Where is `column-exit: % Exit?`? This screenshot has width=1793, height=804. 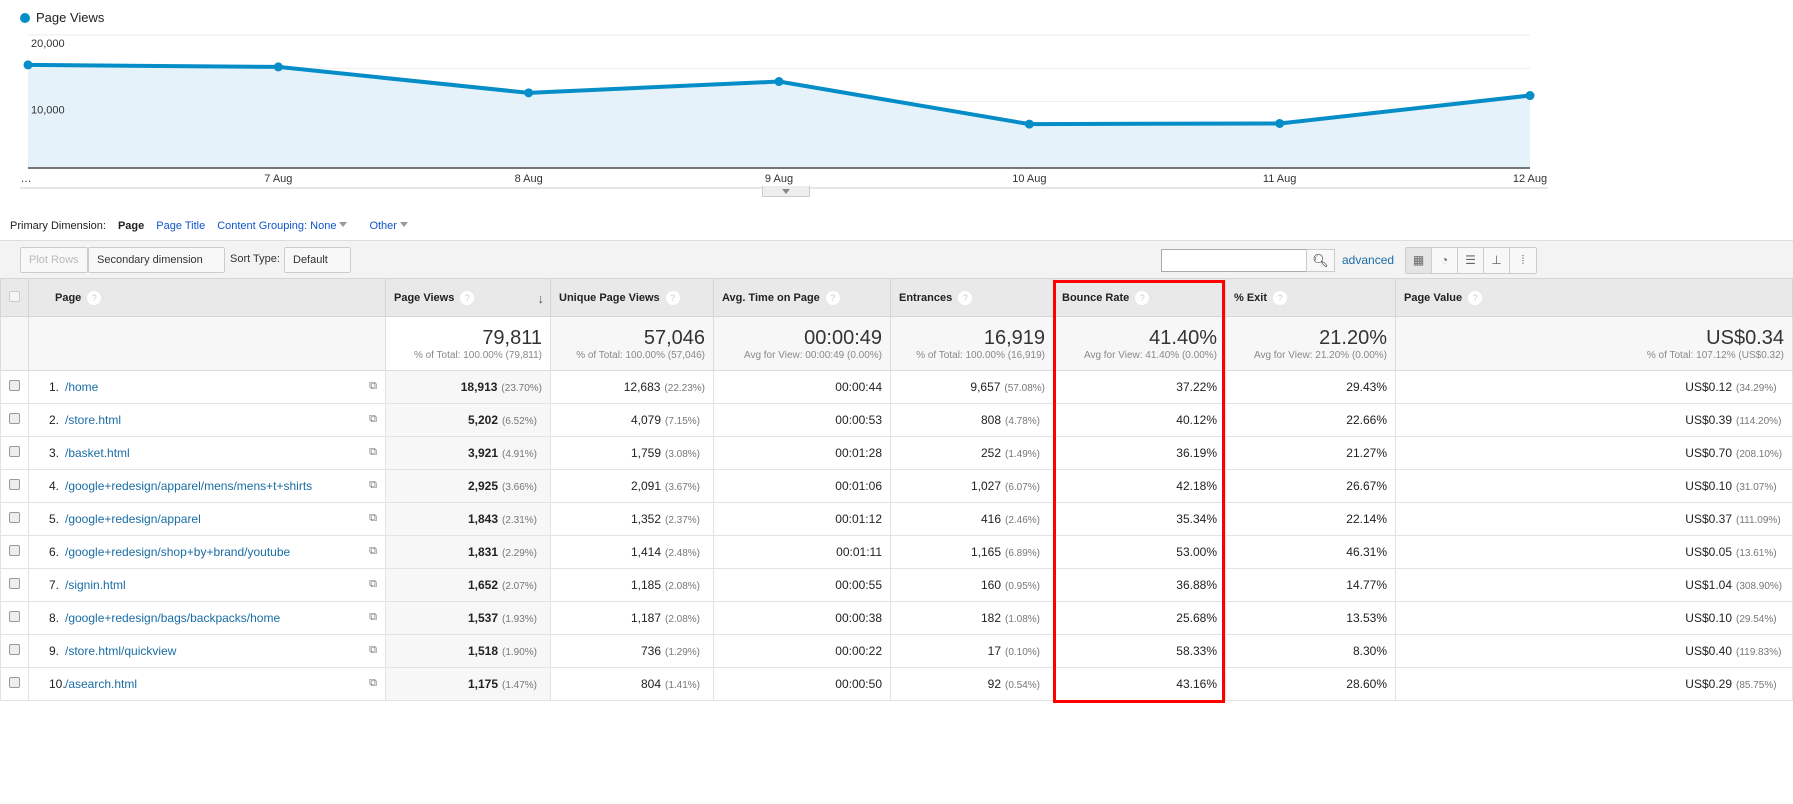
column-exit: % Exit? is located at coordinates (1310, 297).